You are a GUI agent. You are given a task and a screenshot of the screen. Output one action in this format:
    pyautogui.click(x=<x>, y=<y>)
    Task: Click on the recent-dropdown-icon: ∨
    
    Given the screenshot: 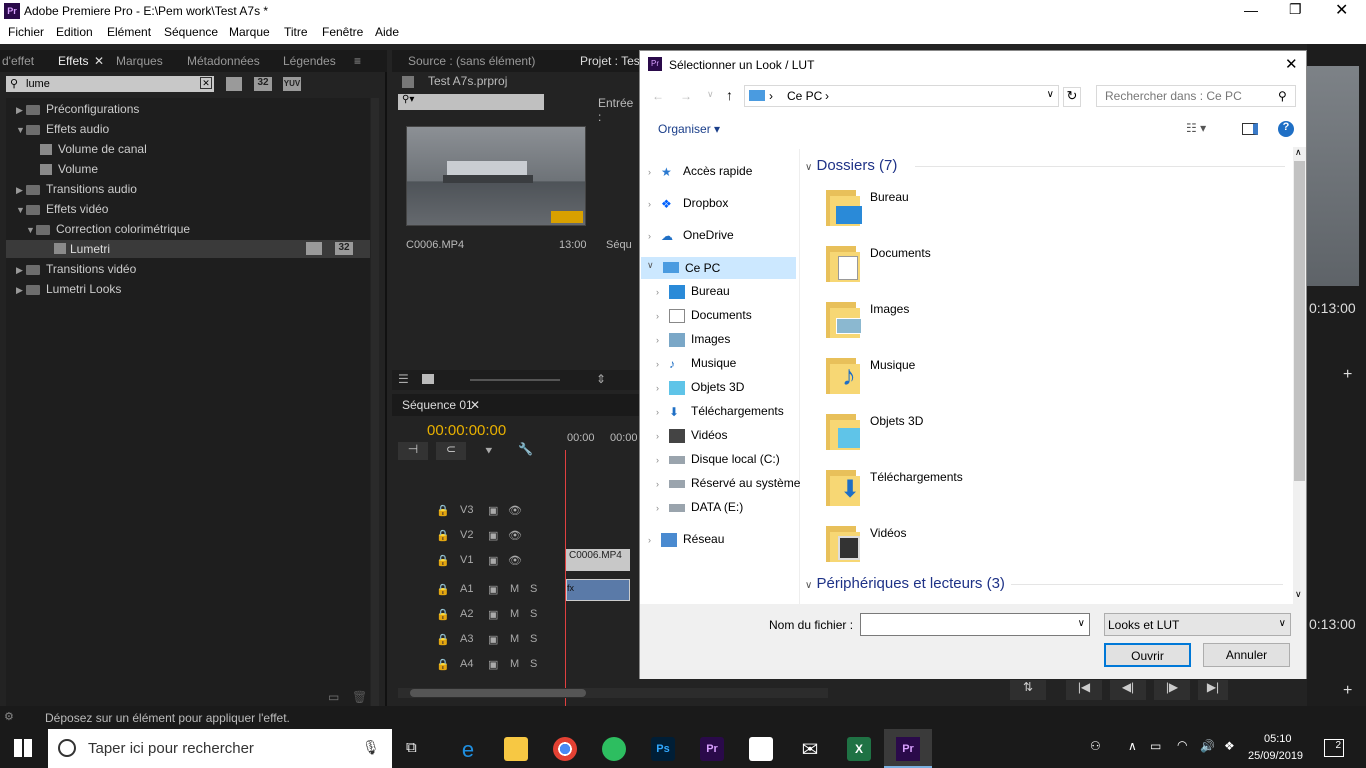 What is the action you would take?
    pyautogui.click(x=710, y=94)
    